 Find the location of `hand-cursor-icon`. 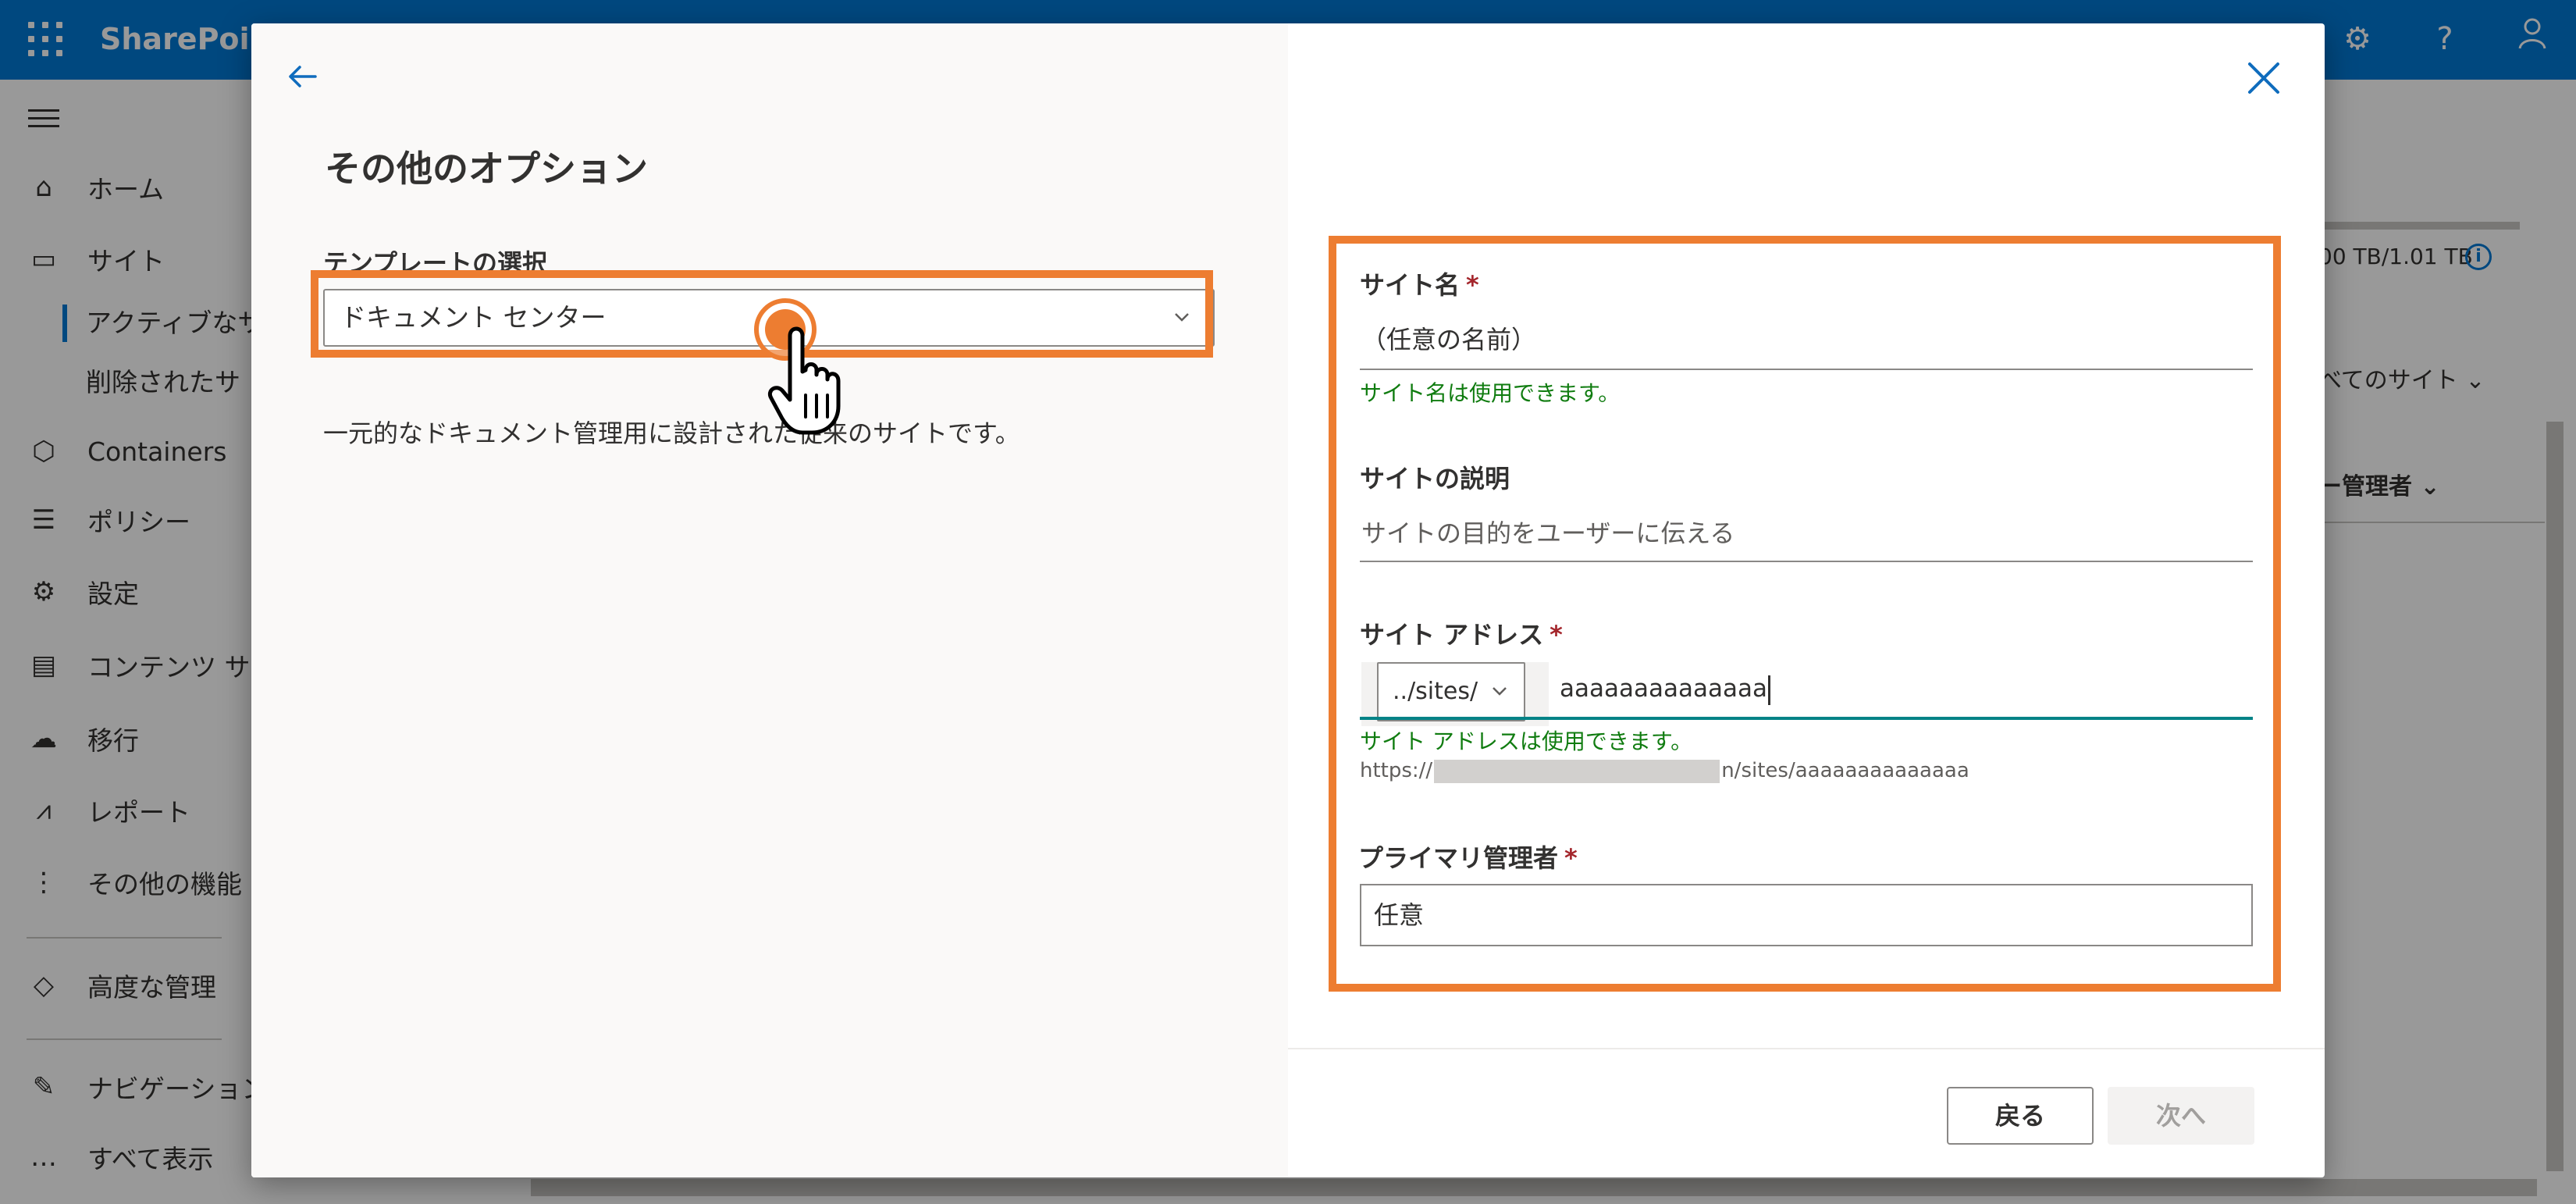

hand-cursor-icon is located at coordinates (809, 378).